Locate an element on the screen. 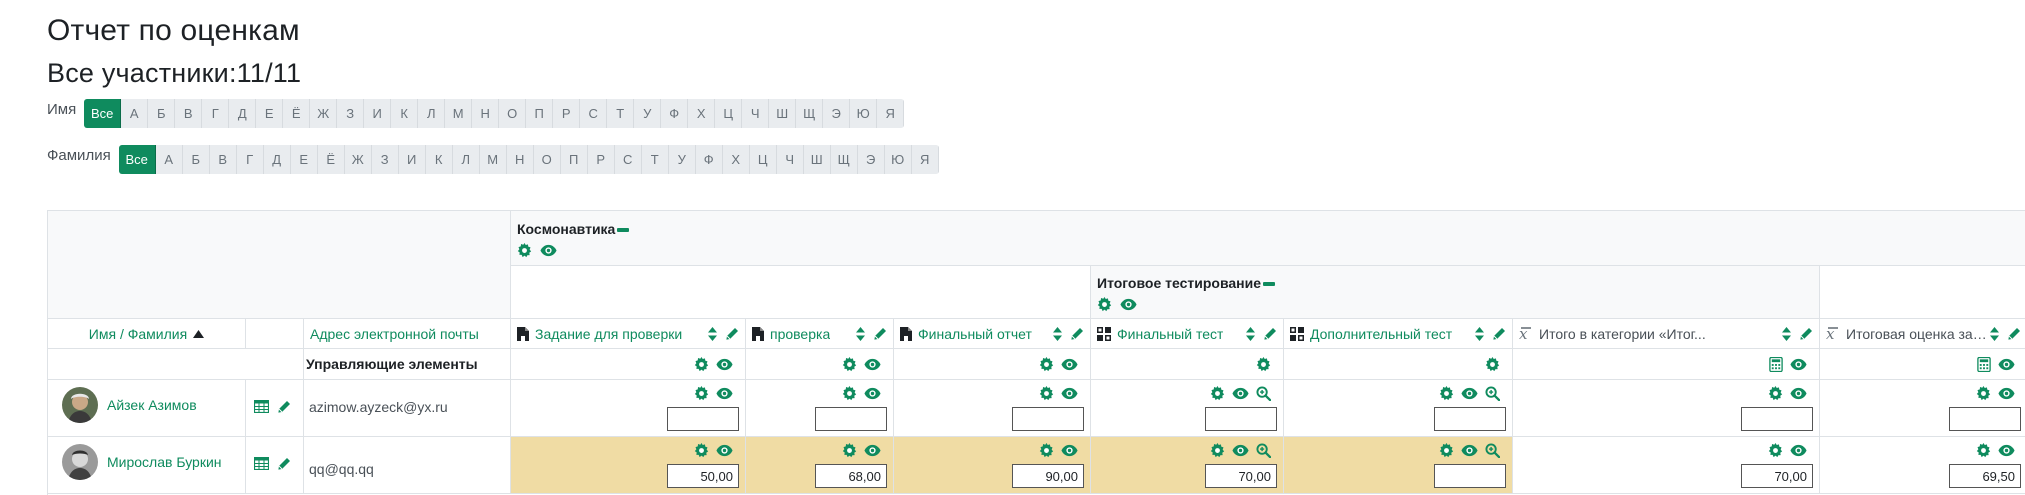  first-name-initial-letter: А is located at coordinates (135, 113).